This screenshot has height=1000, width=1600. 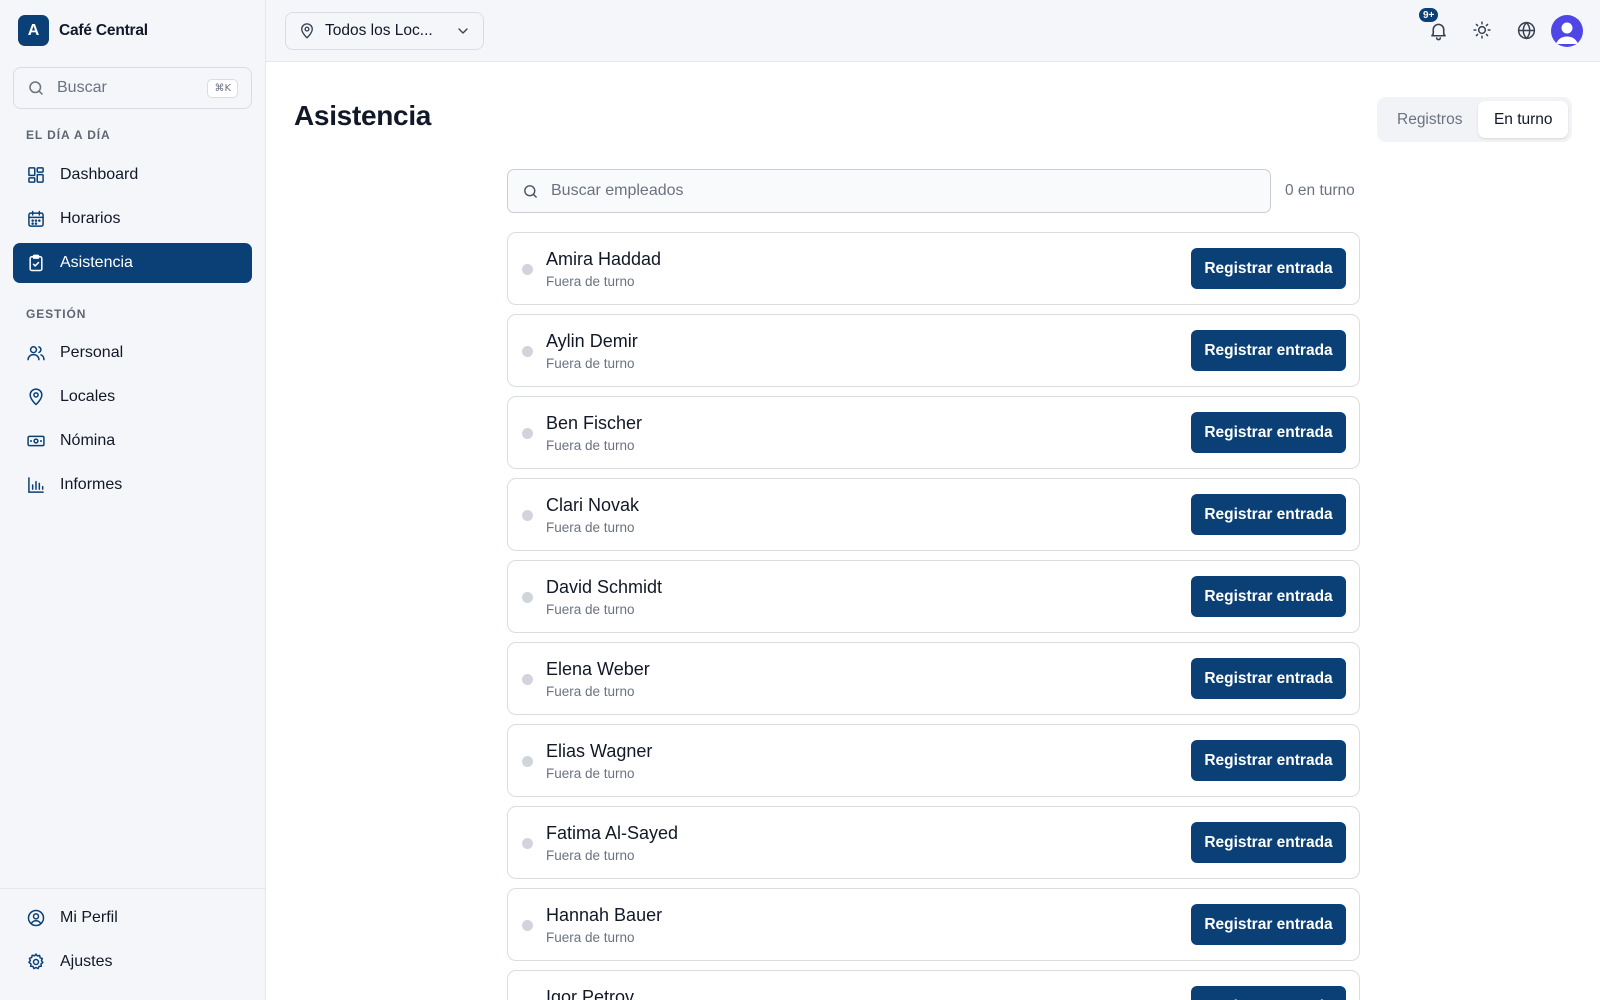 What do you see at coordinates (1320, 190) in the screenshot?
I see `on-shift-count: 0 en turno` at bounding box center [1320, 190].